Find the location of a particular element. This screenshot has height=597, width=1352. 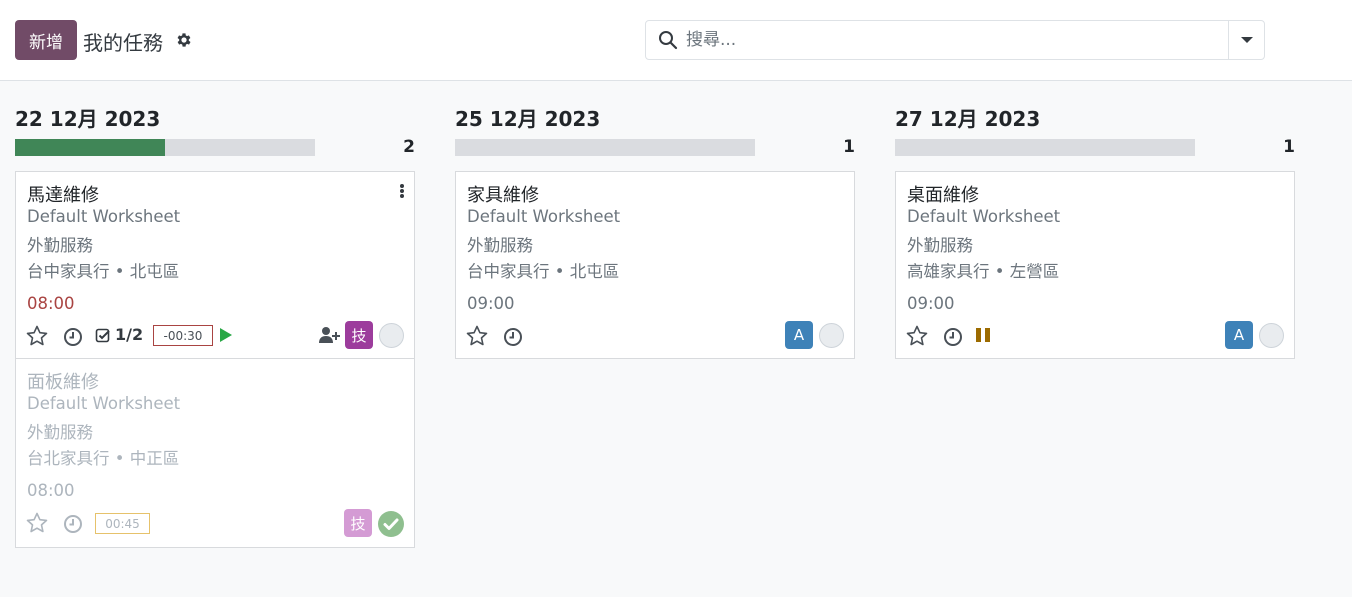

done-check-icon is located at coordinates (391, 524).